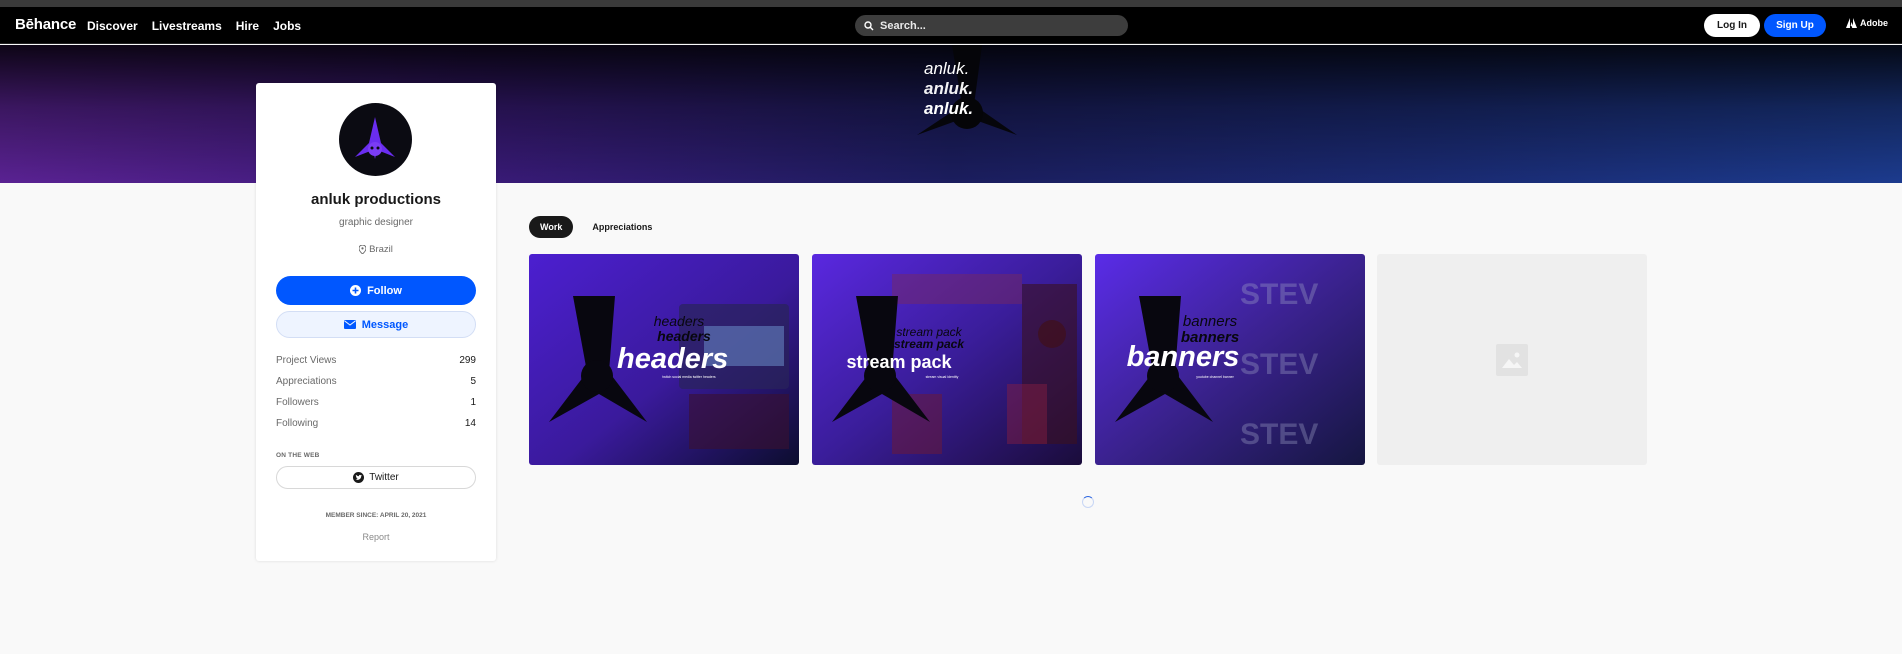  Describe the element at coordinates (381, 249) in the screenshot. I see `location-label: Brazil` at that location.